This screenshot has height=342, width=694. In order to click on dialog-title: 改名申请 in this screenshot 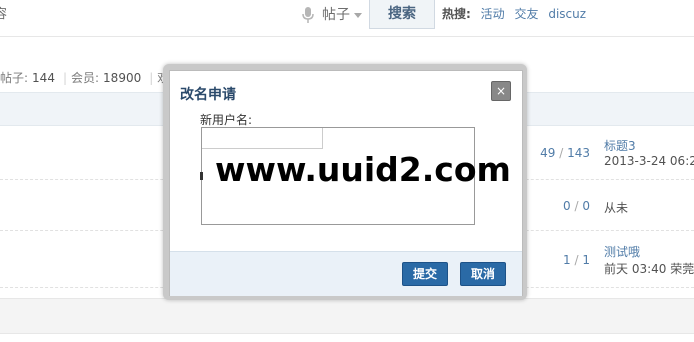, I will do `click(208, 95)`.